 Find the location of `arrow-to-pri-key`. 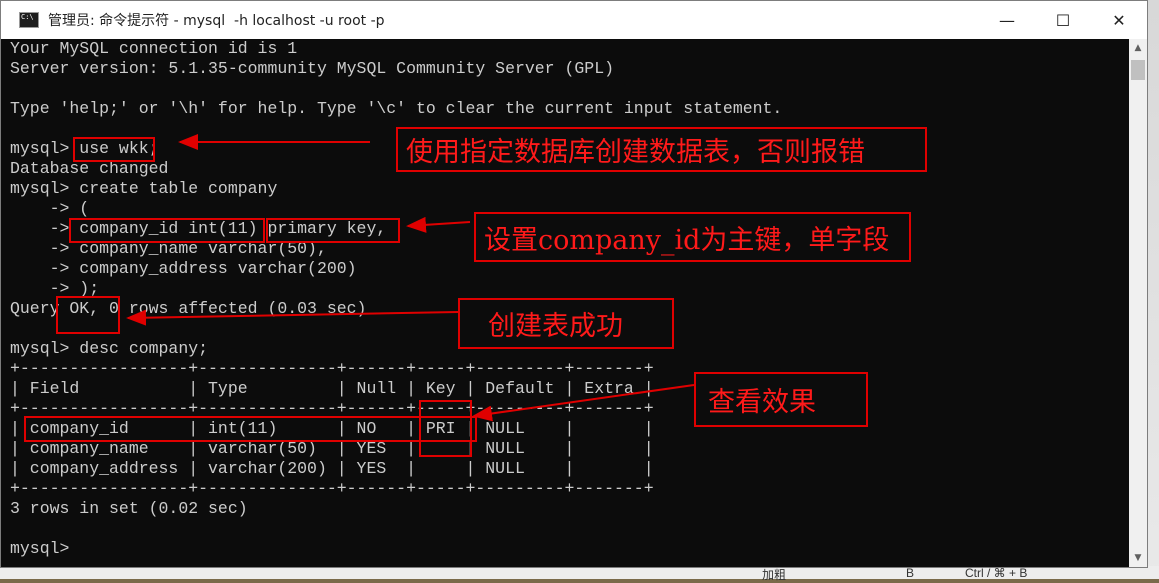

arrow-to-pri-key is located at coordinates (583, 403).